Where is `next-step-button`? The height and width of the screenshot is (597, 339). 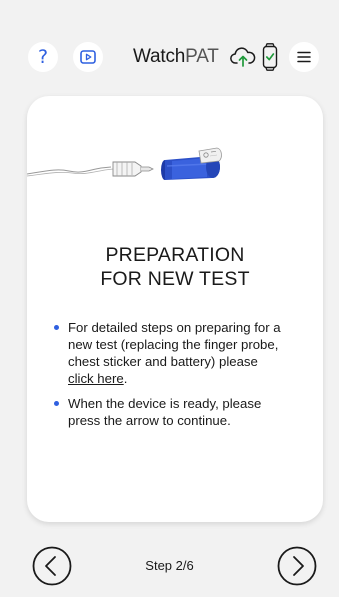
next-step-button is located at coordinates (297, 566).